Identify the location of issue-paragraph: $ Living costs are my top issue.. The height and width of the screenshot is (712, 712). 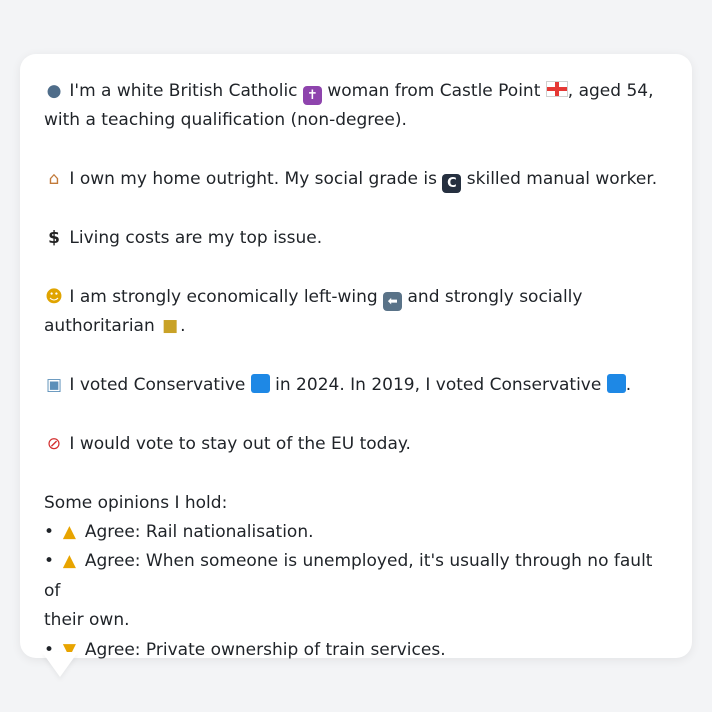
(357, 238).